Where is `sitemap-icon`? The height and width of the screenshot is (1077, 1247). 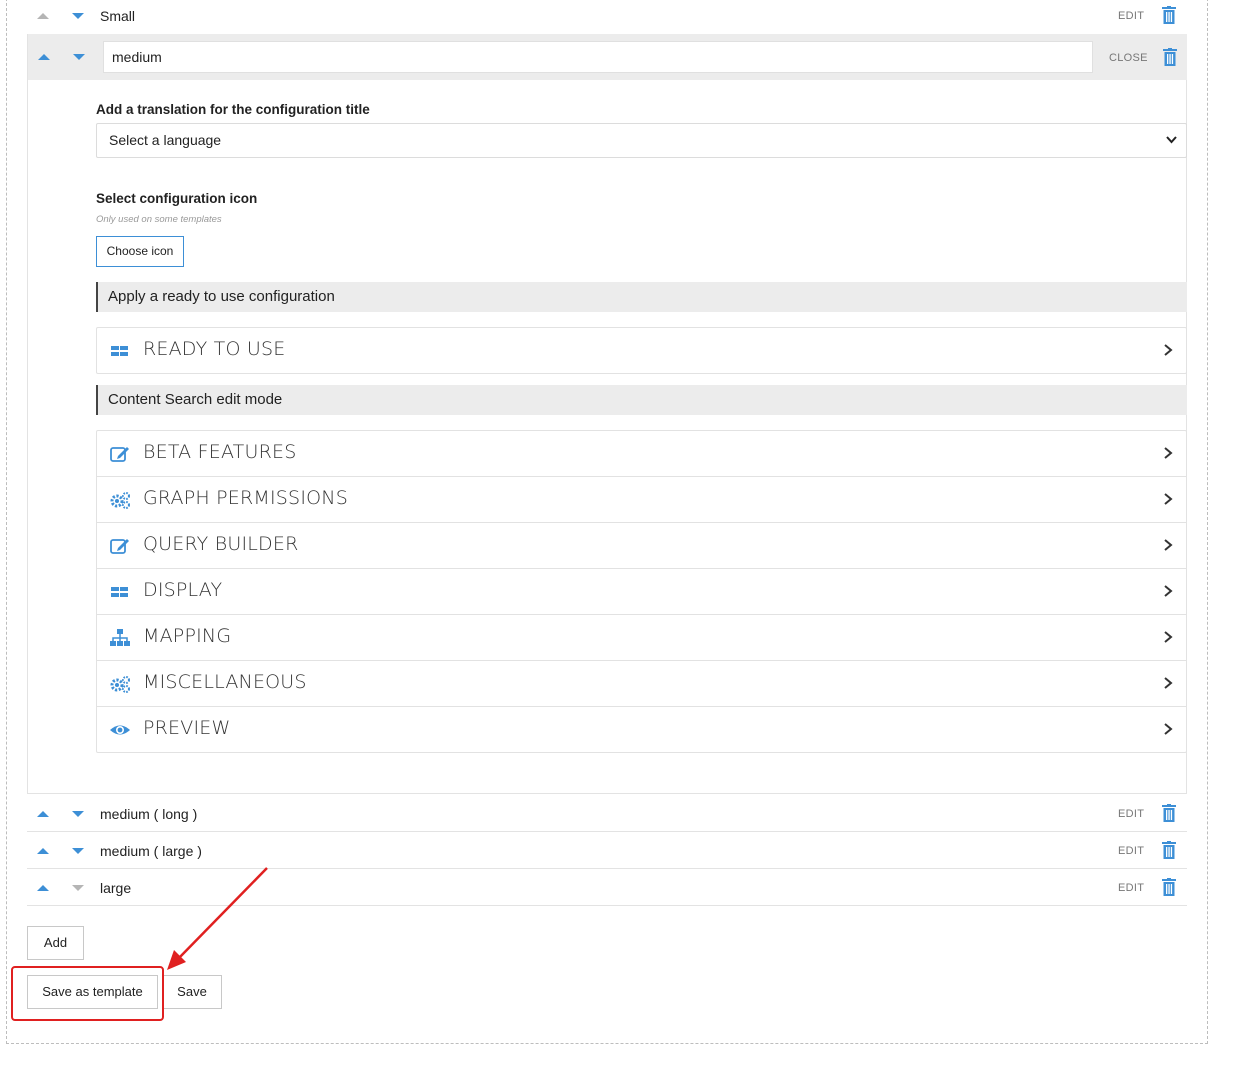
sitemap-icon is located at coordinates (120, 637).